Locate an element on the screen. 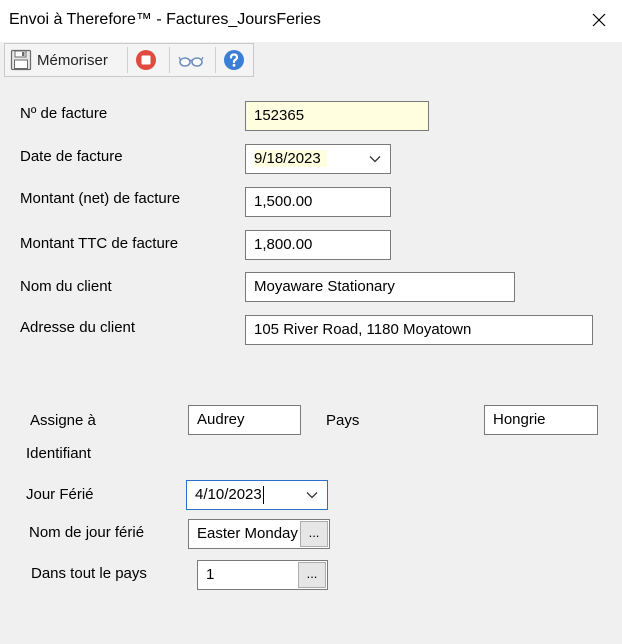 This screenshot has height=644, width=622. text-caret is located at coordinates (263, 495).